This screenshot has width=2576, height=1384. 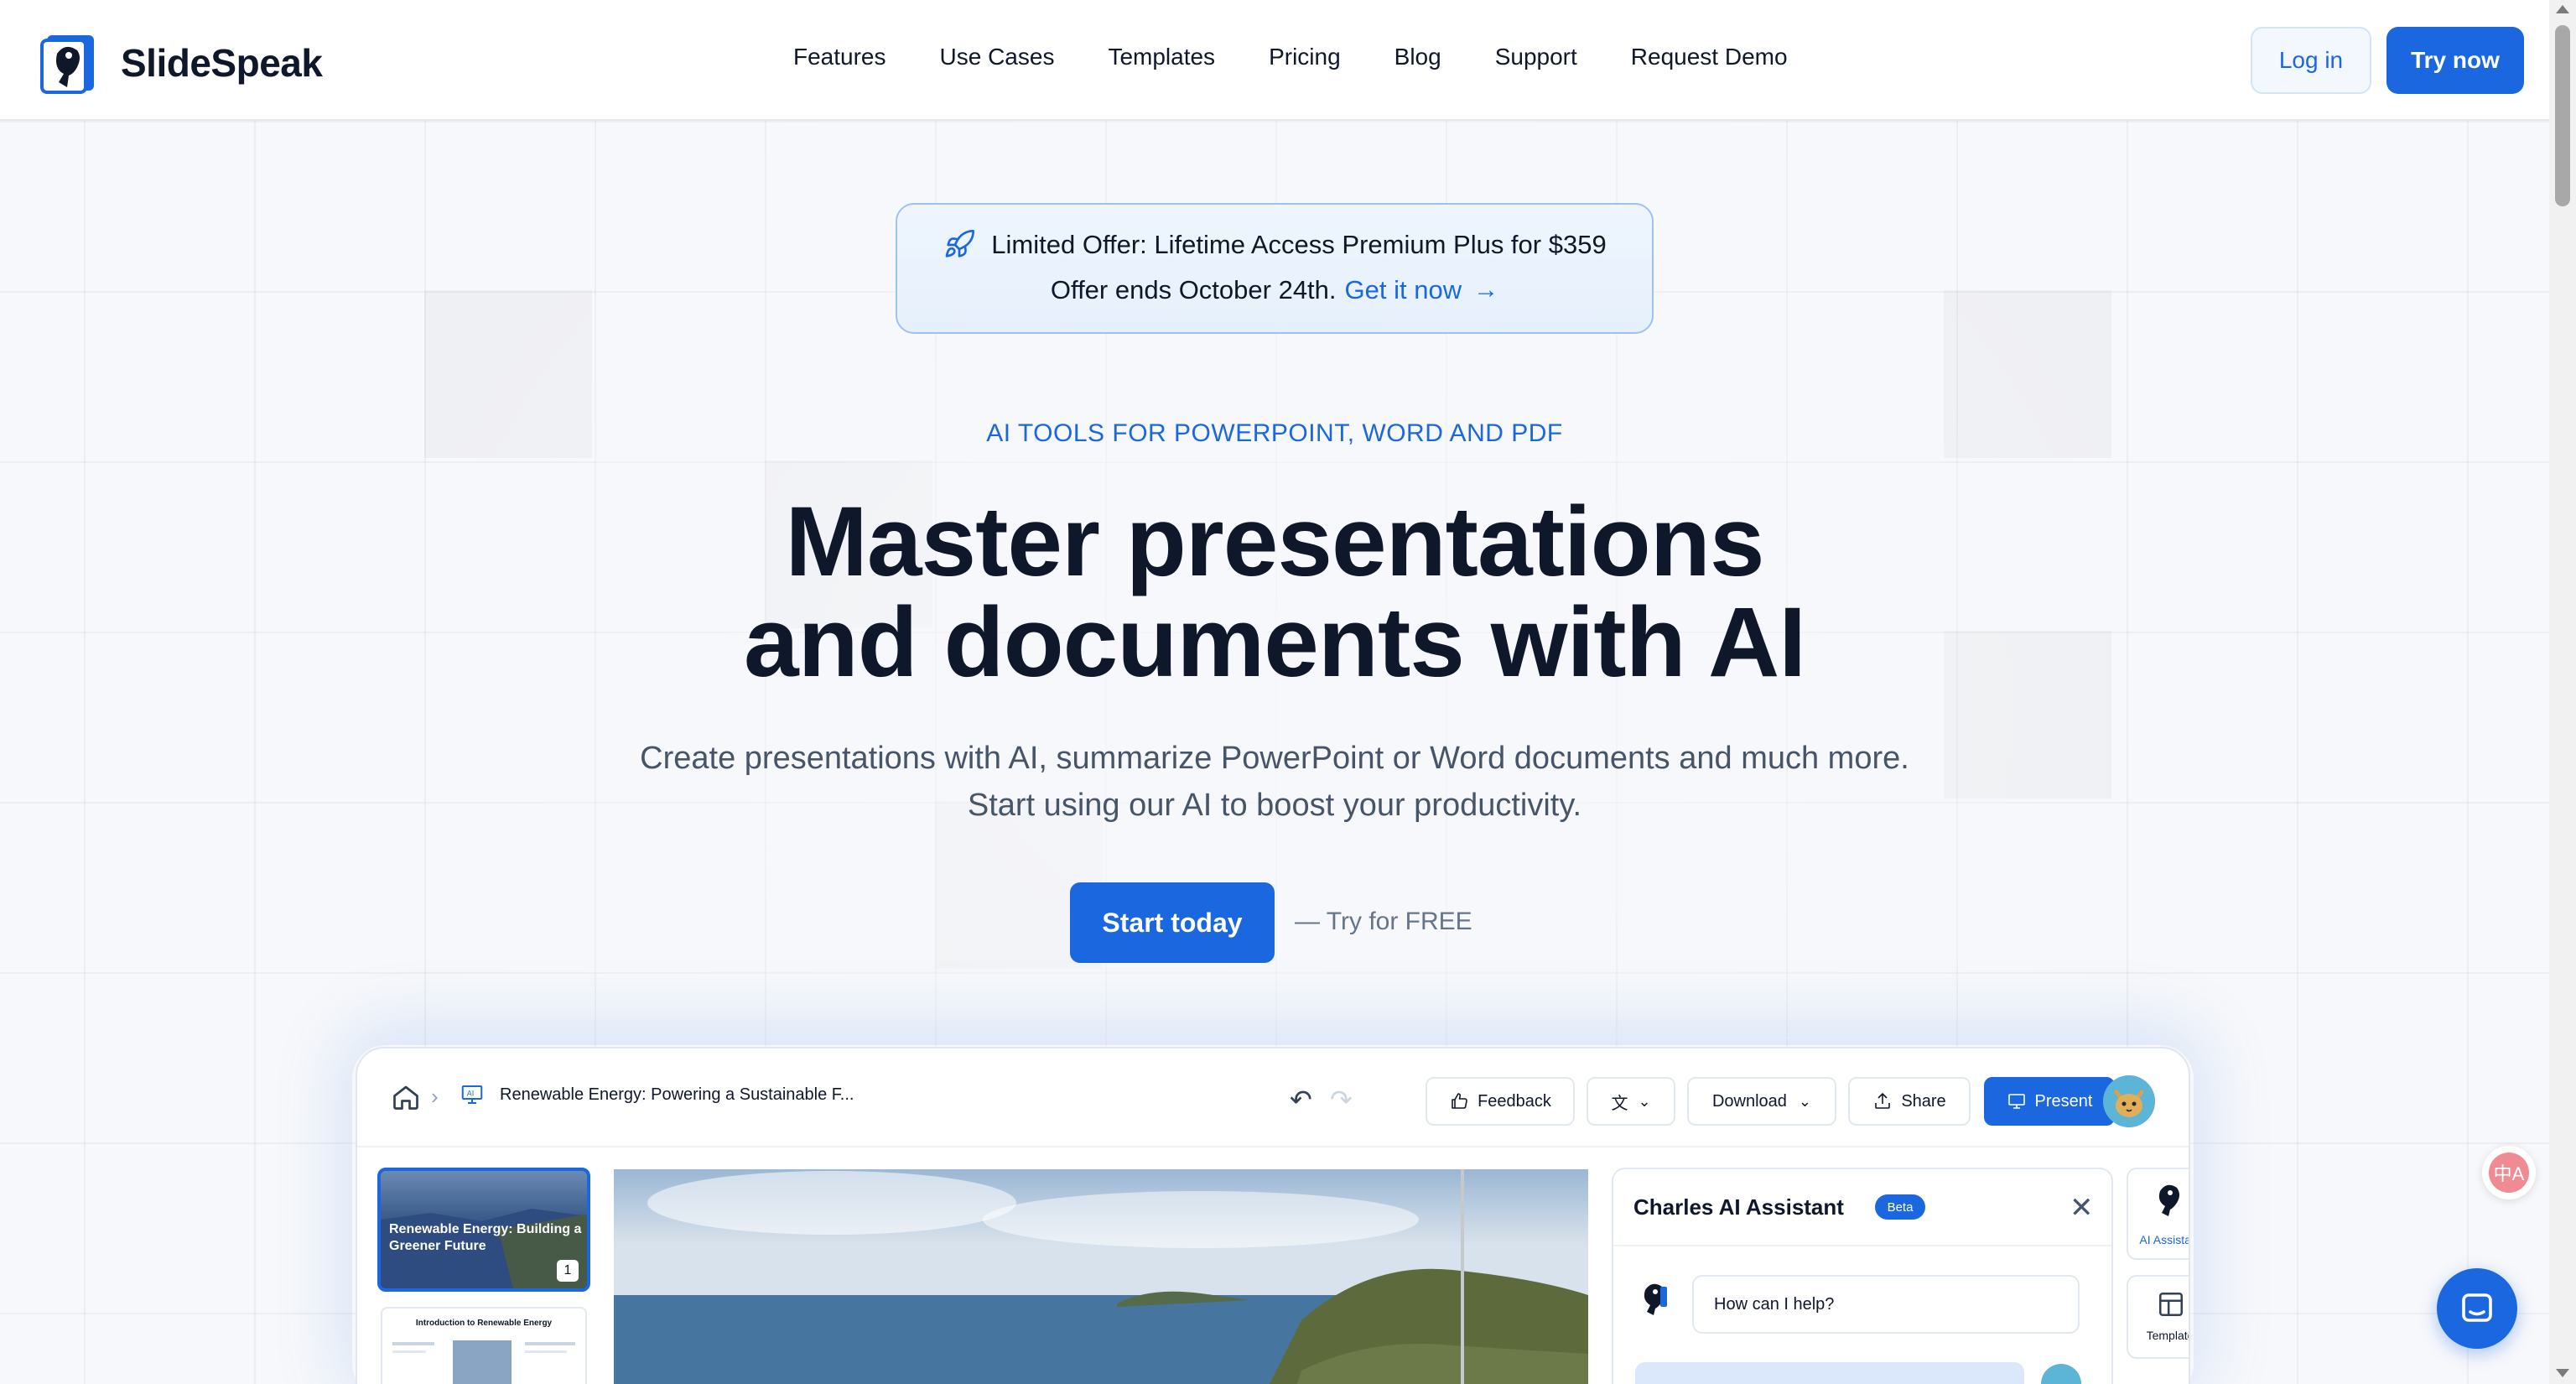 I want to click on nav-use-cases: Use Cases, so click(x=998, y=57).